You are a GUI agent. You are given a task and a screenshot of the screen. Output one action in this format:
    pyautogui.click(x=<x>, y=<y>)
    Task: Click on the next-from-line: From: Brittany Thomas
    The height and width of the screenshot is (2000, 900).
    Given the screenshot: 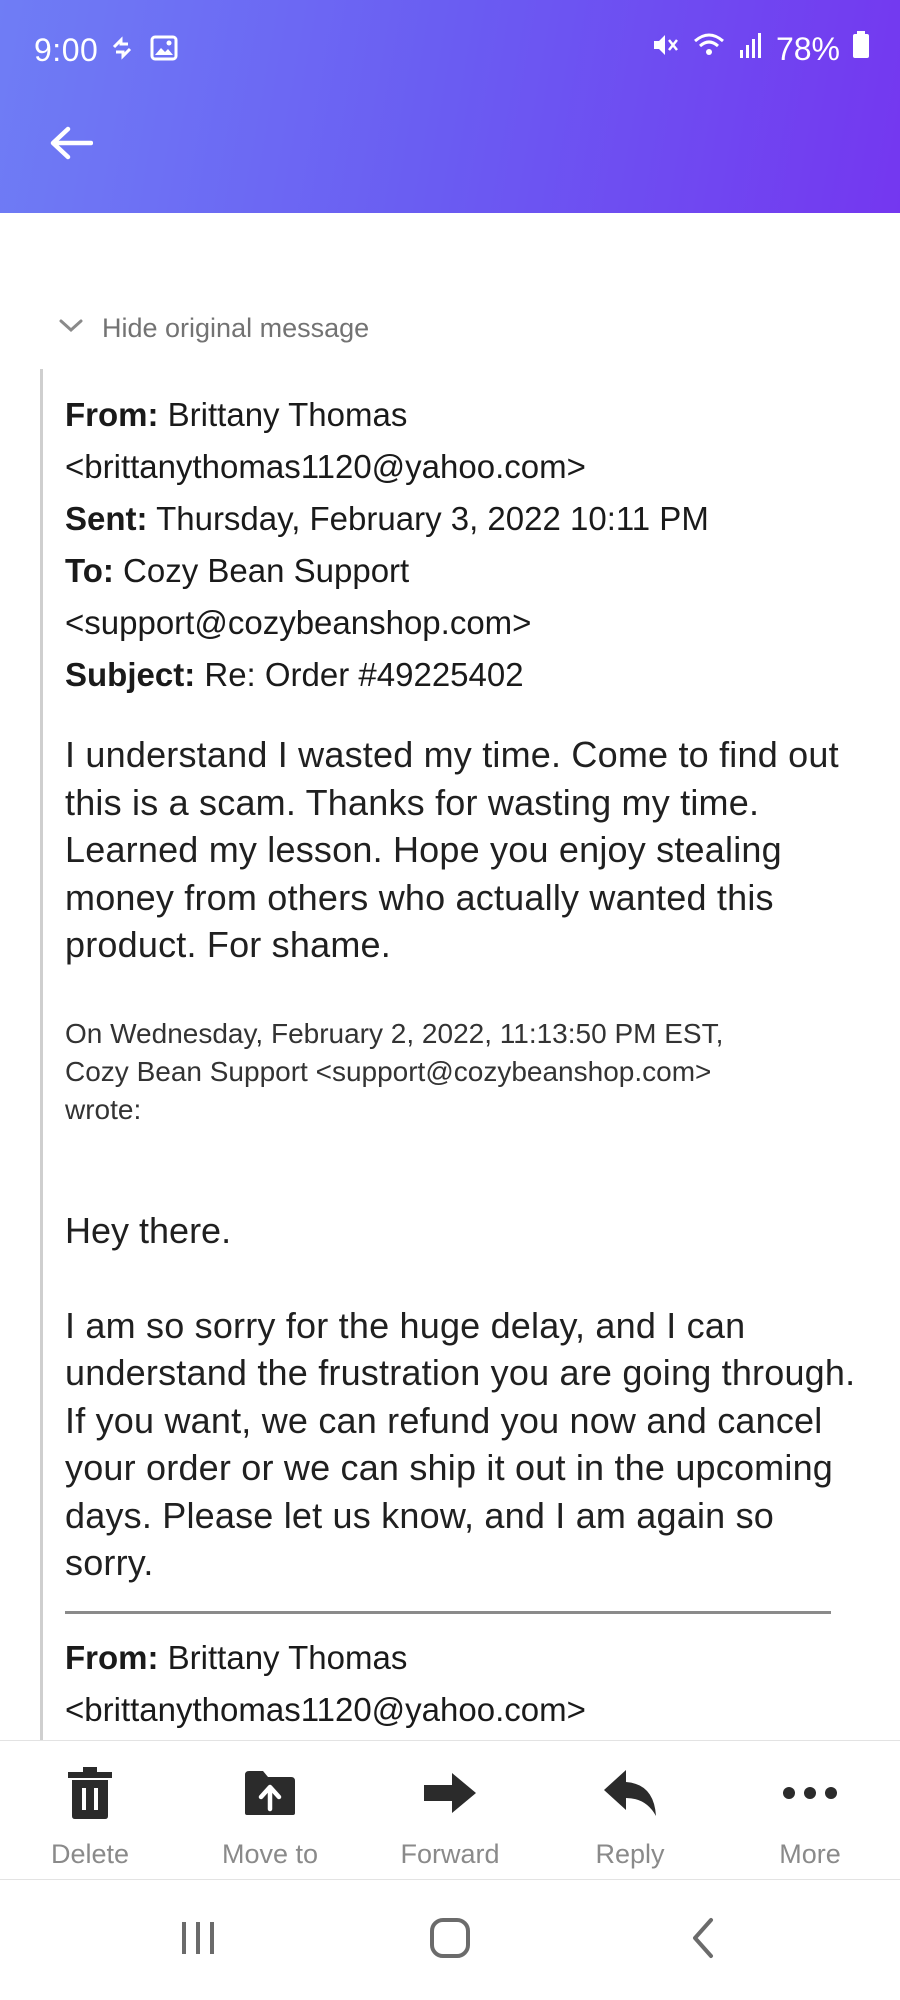 What is the action you would take?
    pyautogui.click(x=465, y=1658)
    